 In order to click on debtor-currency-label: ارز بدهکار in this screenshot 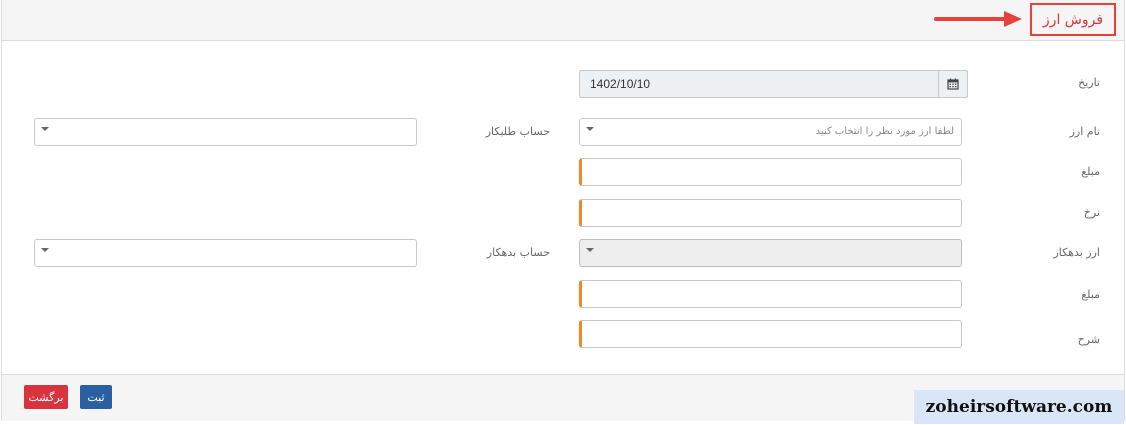, I will do `click(1076, 252)`.